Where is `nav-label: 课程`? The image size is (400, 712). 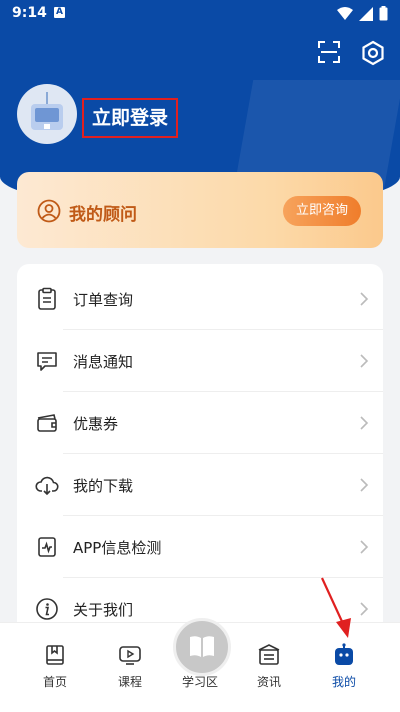
nav-label: 课程 is located at coordinates (129, 682).